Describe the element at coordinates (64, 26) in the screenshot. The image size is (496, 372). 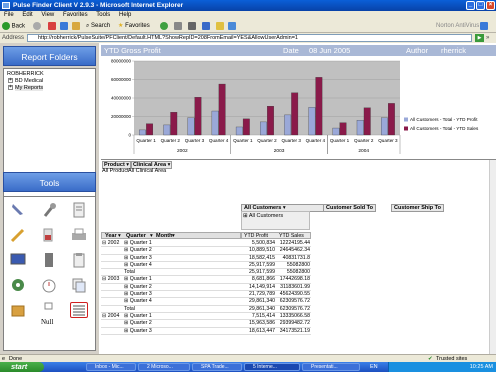
I see `refresh-button` at that location.